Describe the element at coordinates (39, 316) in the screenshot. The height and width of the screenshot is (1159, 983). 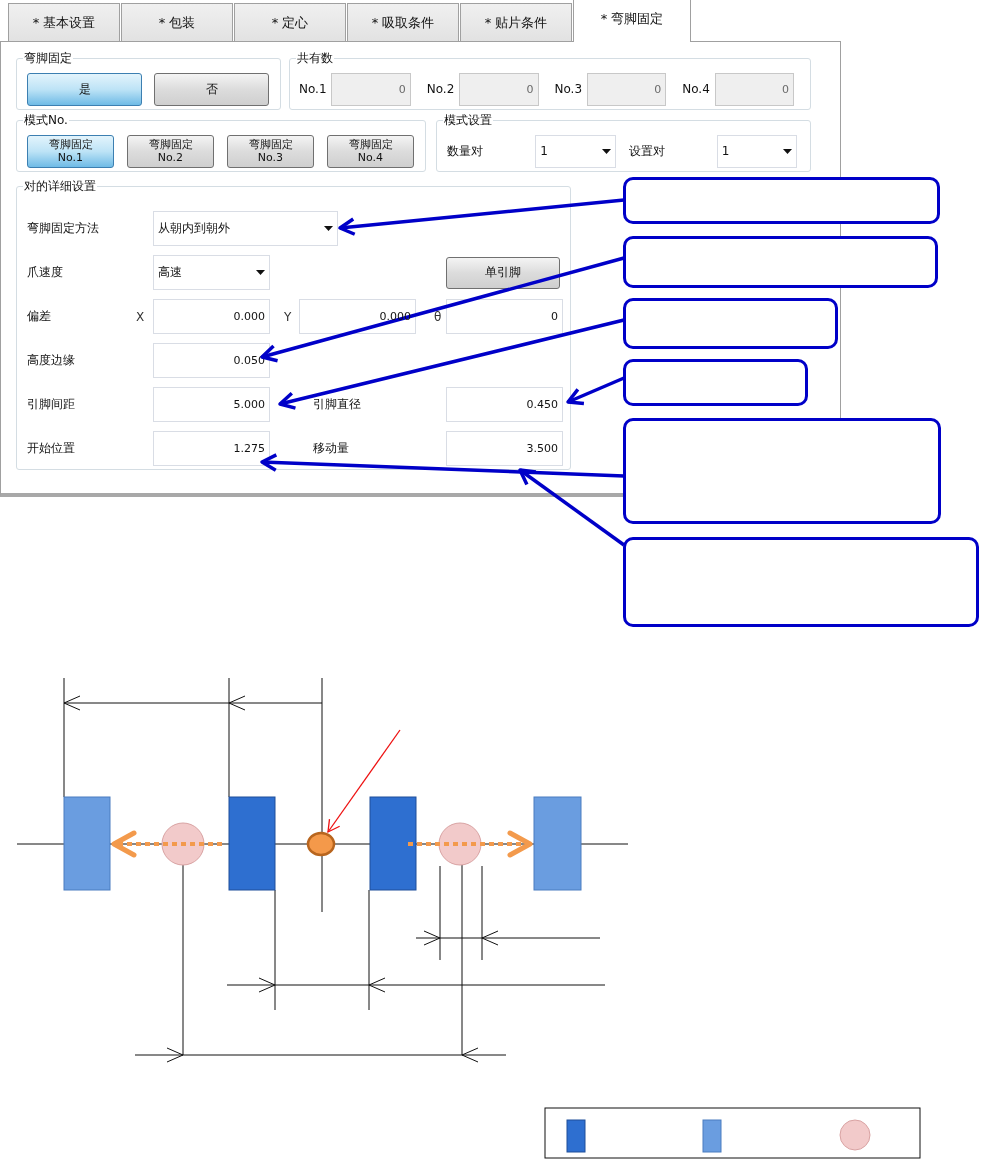
I see `field-label: 偏差` at that location.